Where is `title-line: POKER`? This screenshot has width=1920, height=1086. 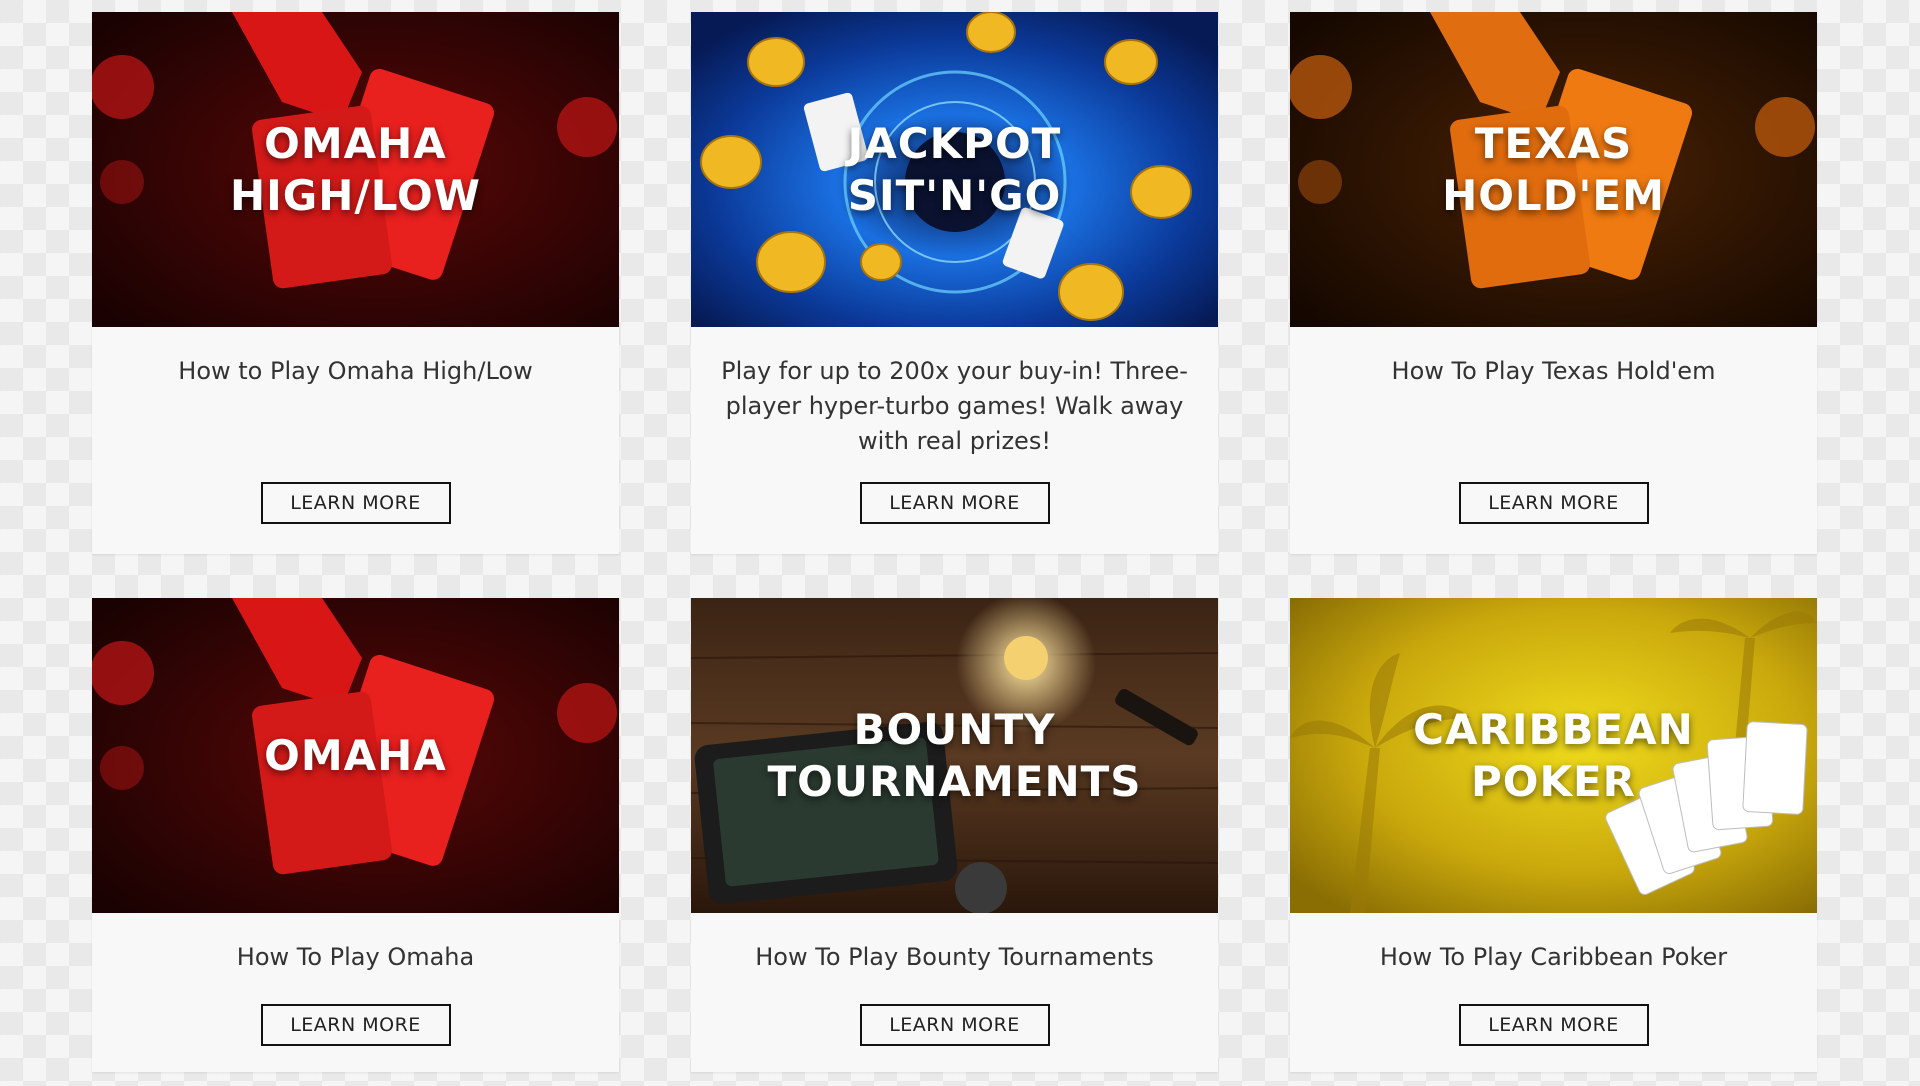 title-line: POKER is located at coordinates (1553, 781).